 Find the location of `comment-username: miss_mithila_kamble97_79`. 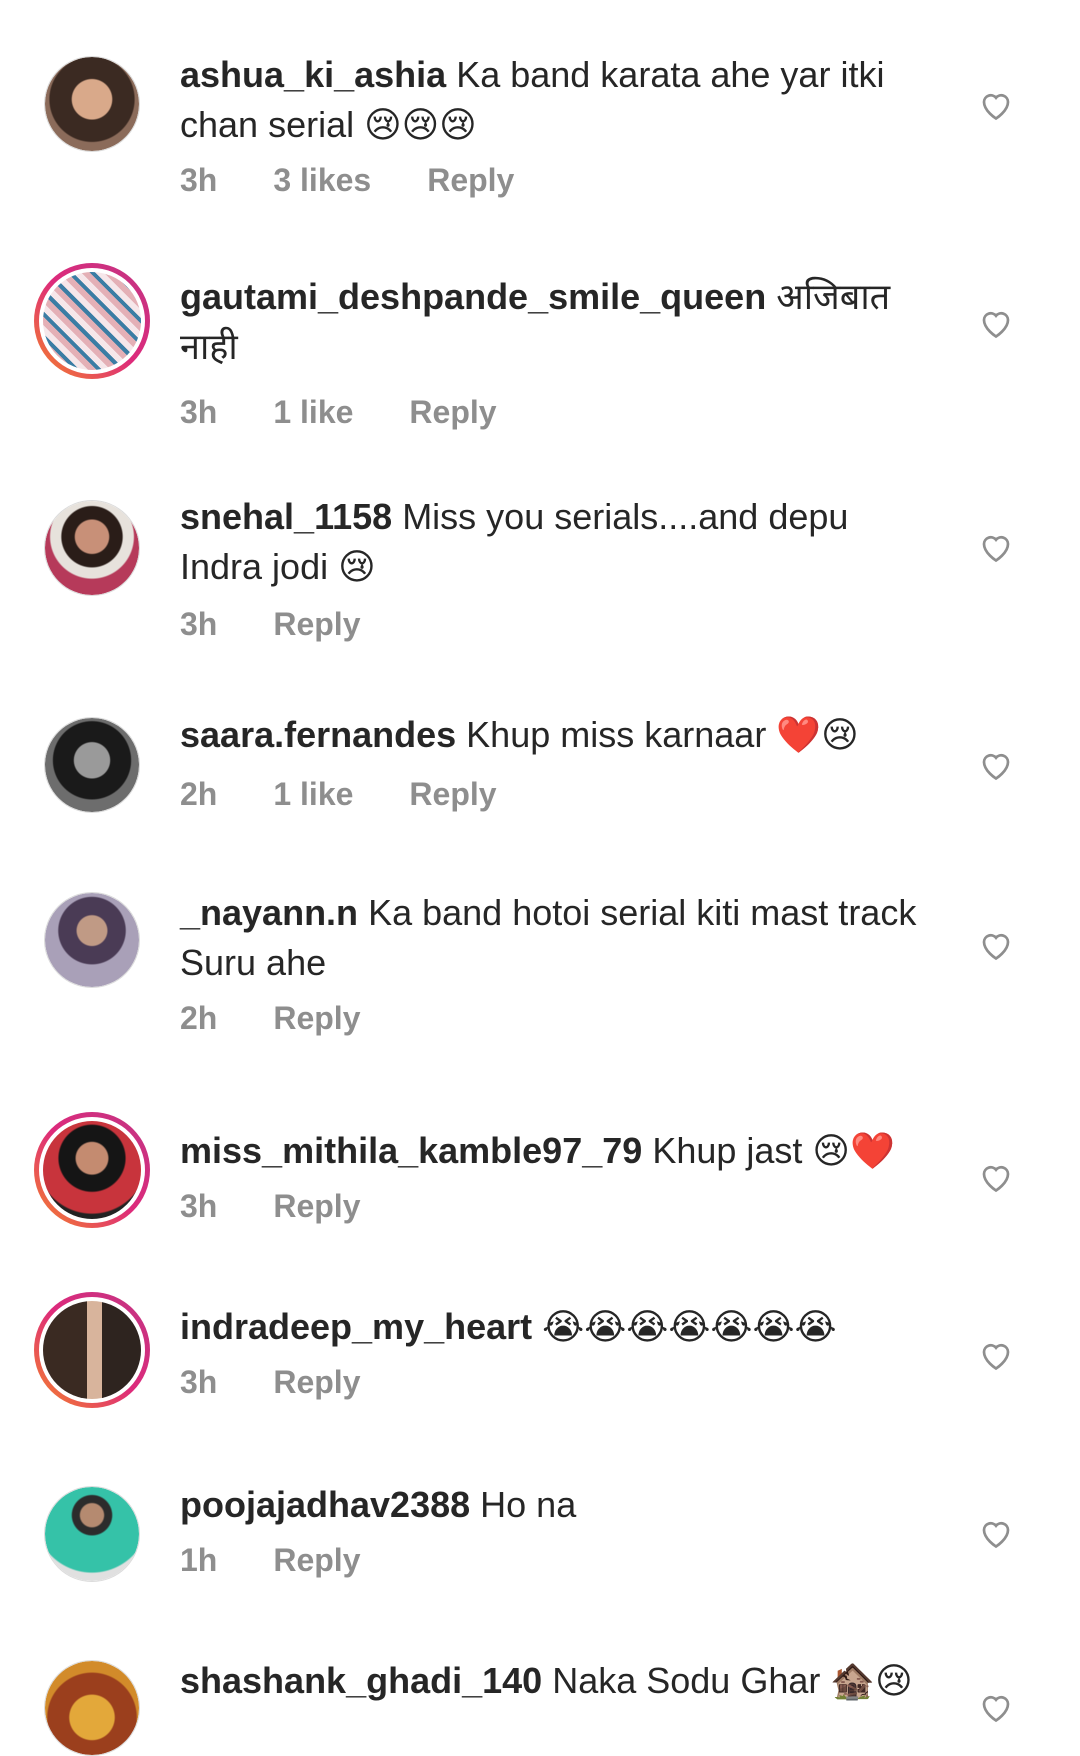

comment-username: miss_mithila_kamble97_79 is located at coordinates (411, 1150).